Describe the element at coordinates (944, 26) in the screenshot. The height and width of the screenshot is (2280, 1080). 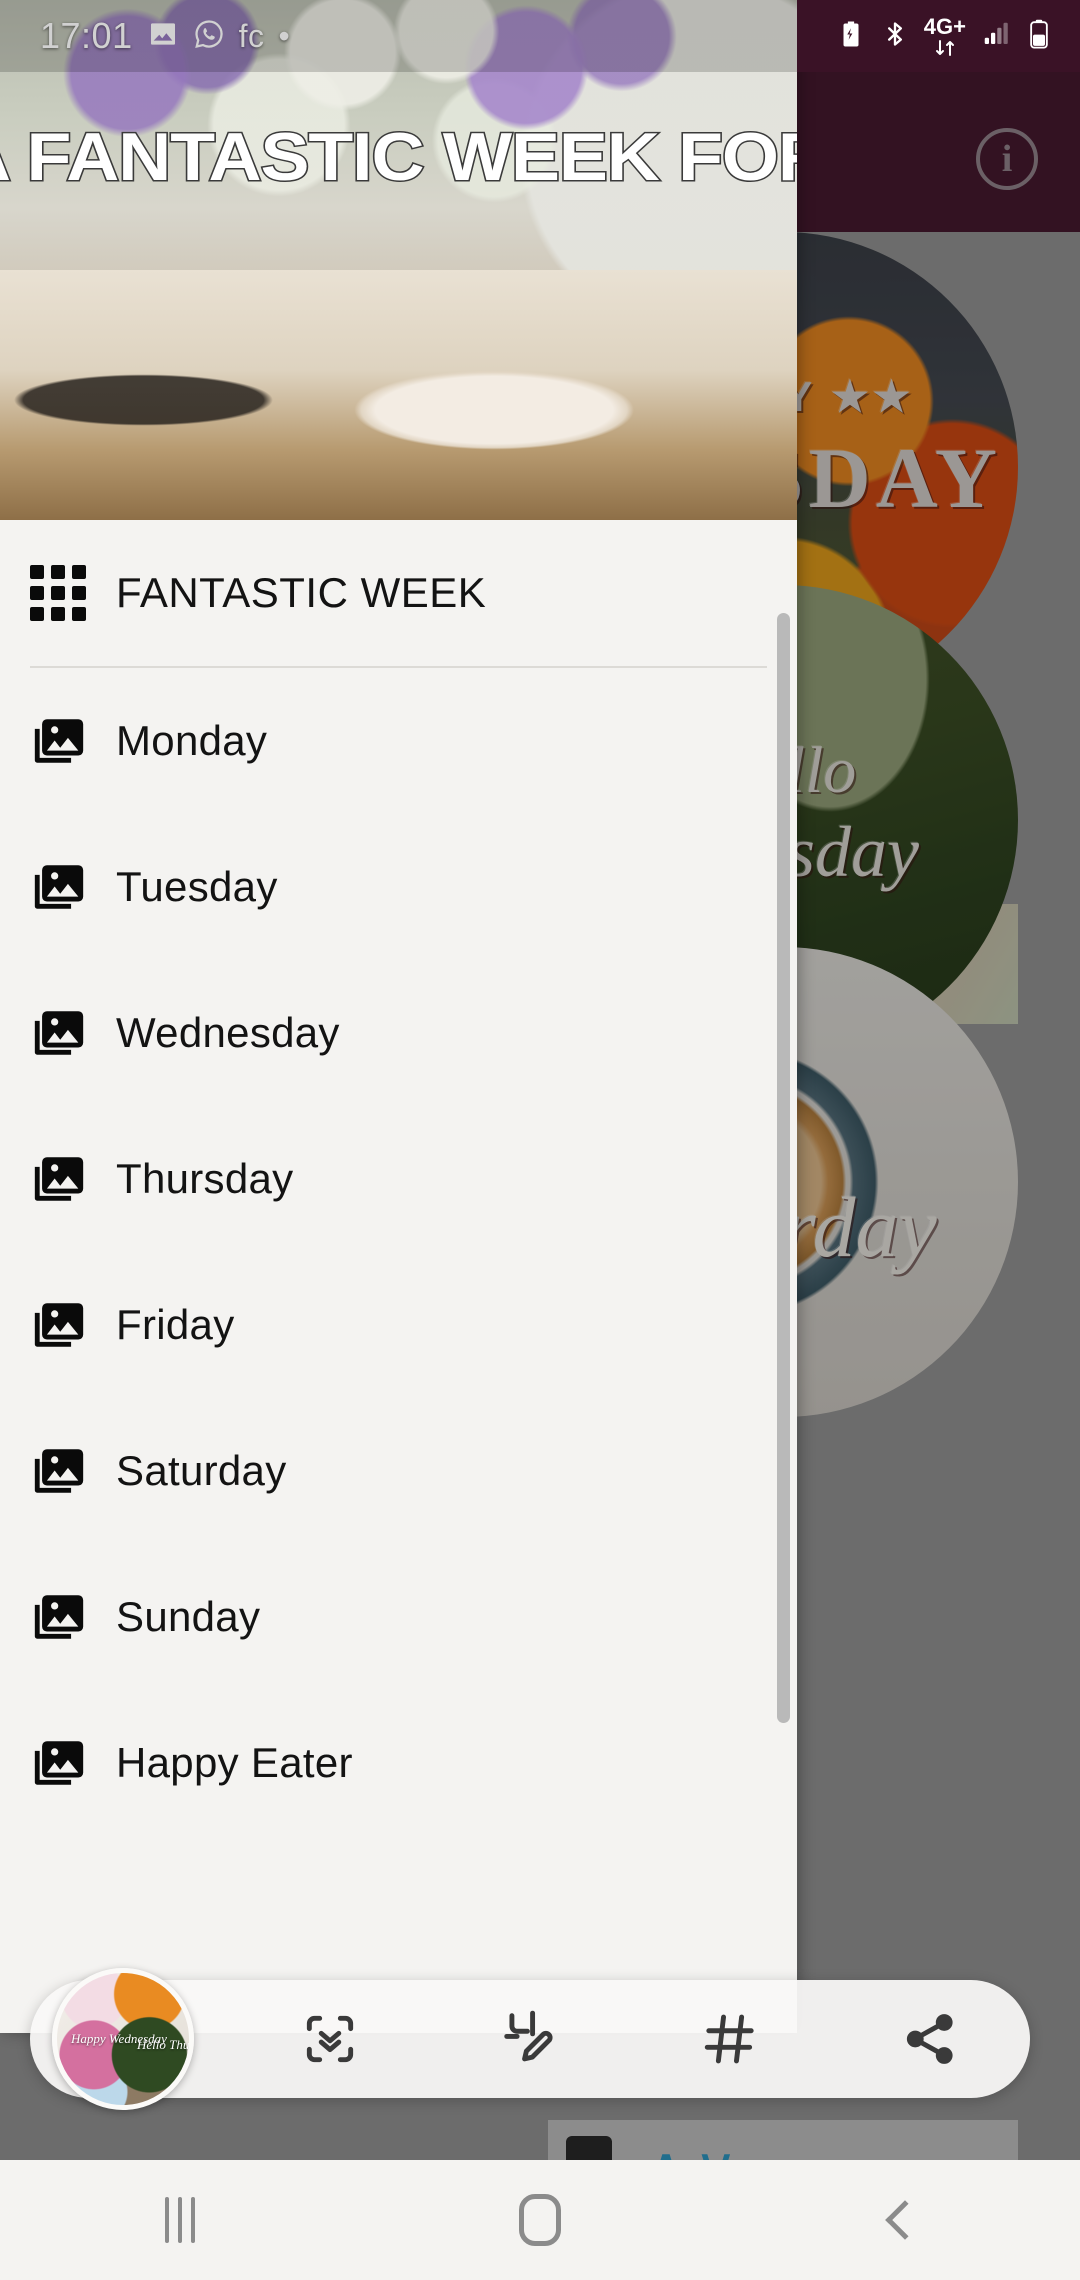
I see `network-label: 4G+` at that location.